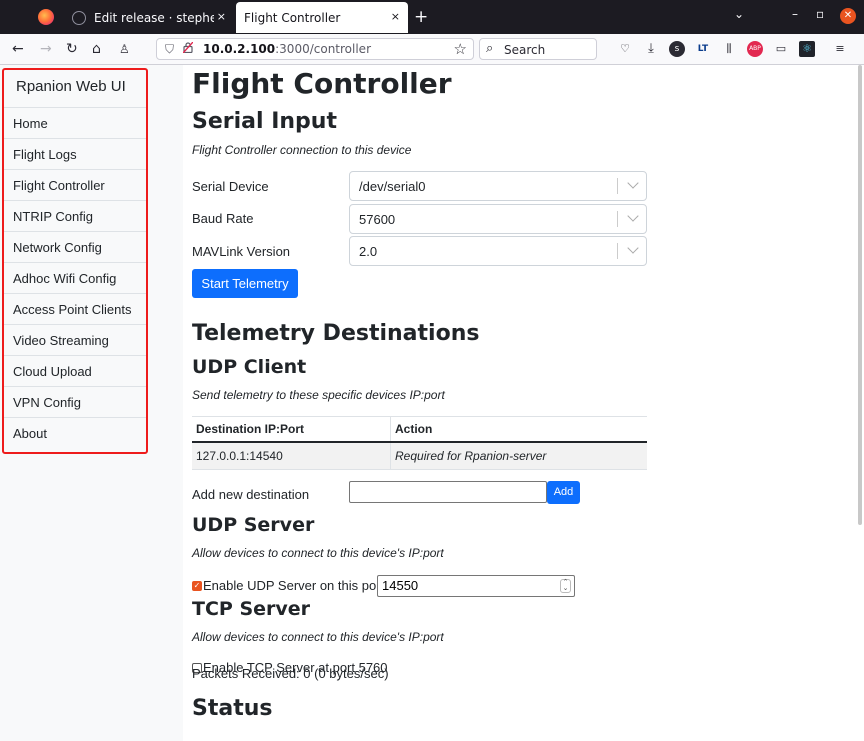 The width and height of the screenshot is (864, 741). Describe the element at coordinates (96, 49) in the screenshot. I see `home-icon: ⌂` at that location.